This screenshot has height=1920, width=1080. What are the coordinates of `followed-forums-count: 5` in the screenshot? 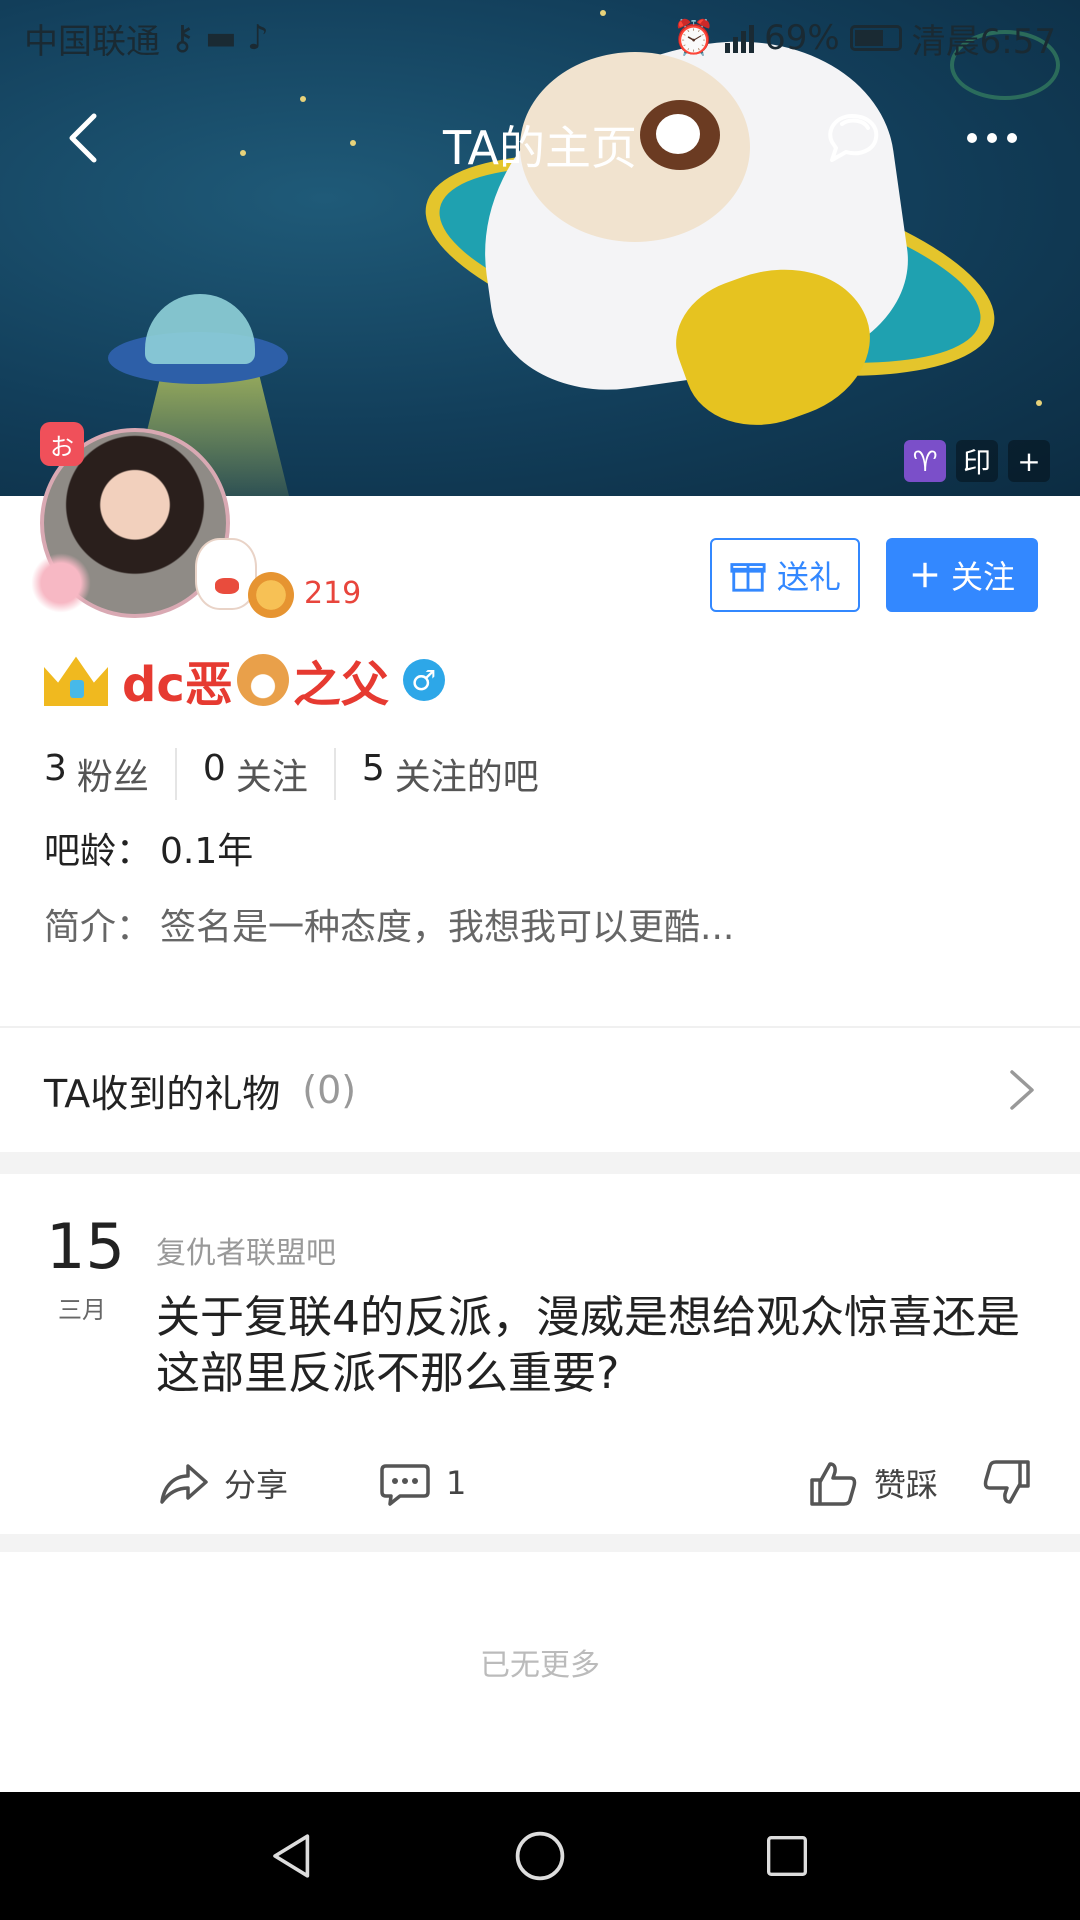 It's located at (373, 768).